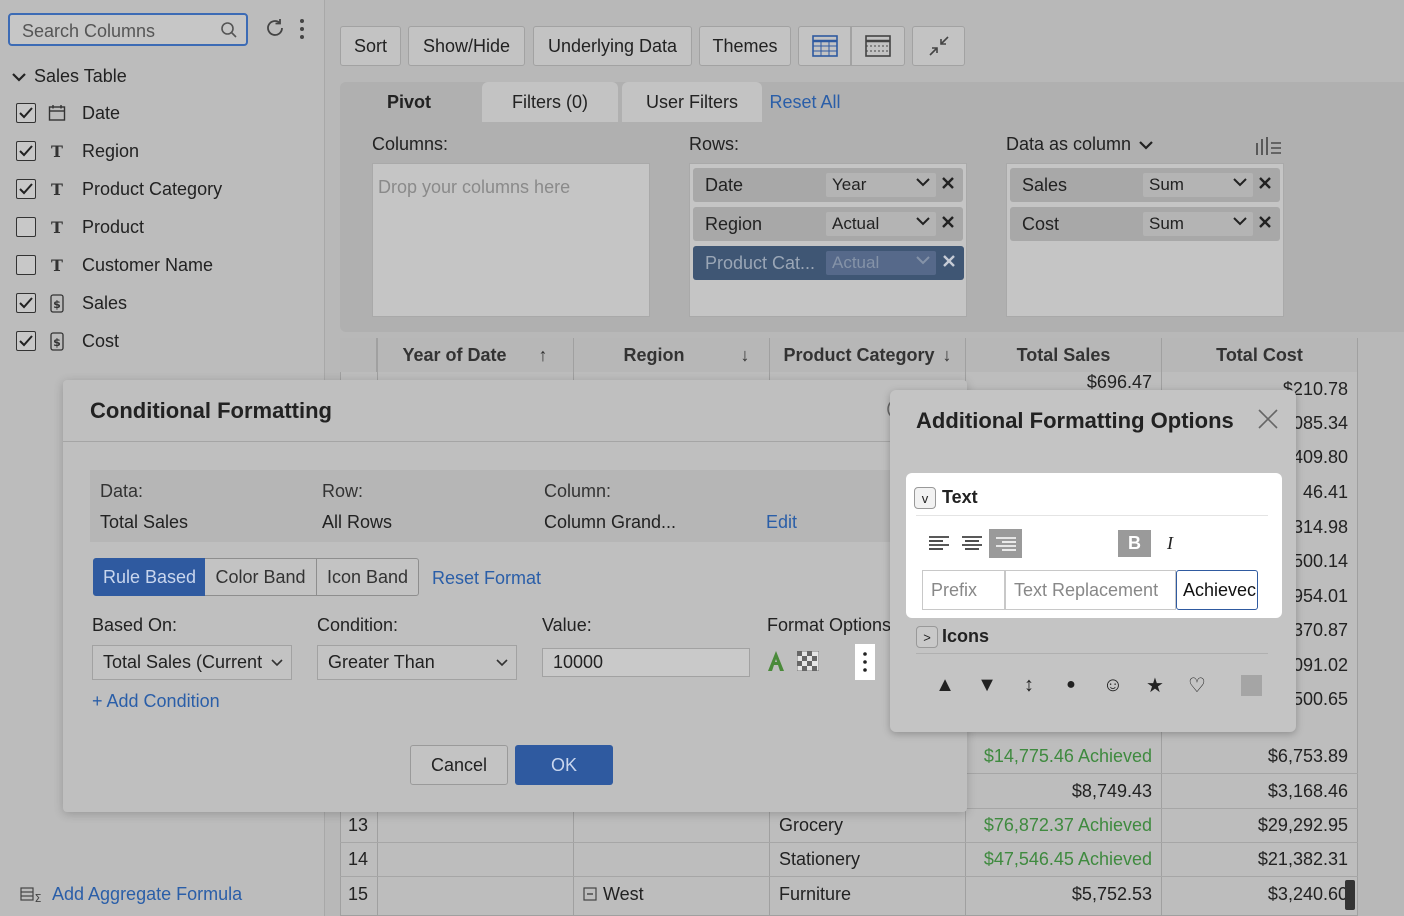  Describe the element at coordinates (1134, 543) in the screenshot. I see `bold-toggle: B` at that location.